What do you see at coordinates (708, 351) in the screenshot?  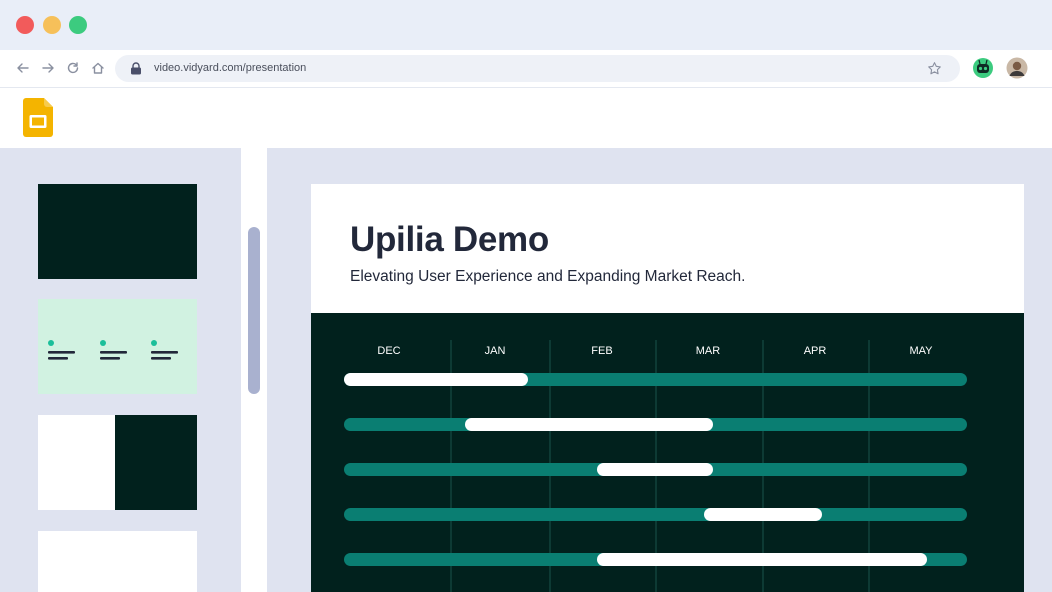 I see `month-label: MAR` at bounding box center [708, 351].